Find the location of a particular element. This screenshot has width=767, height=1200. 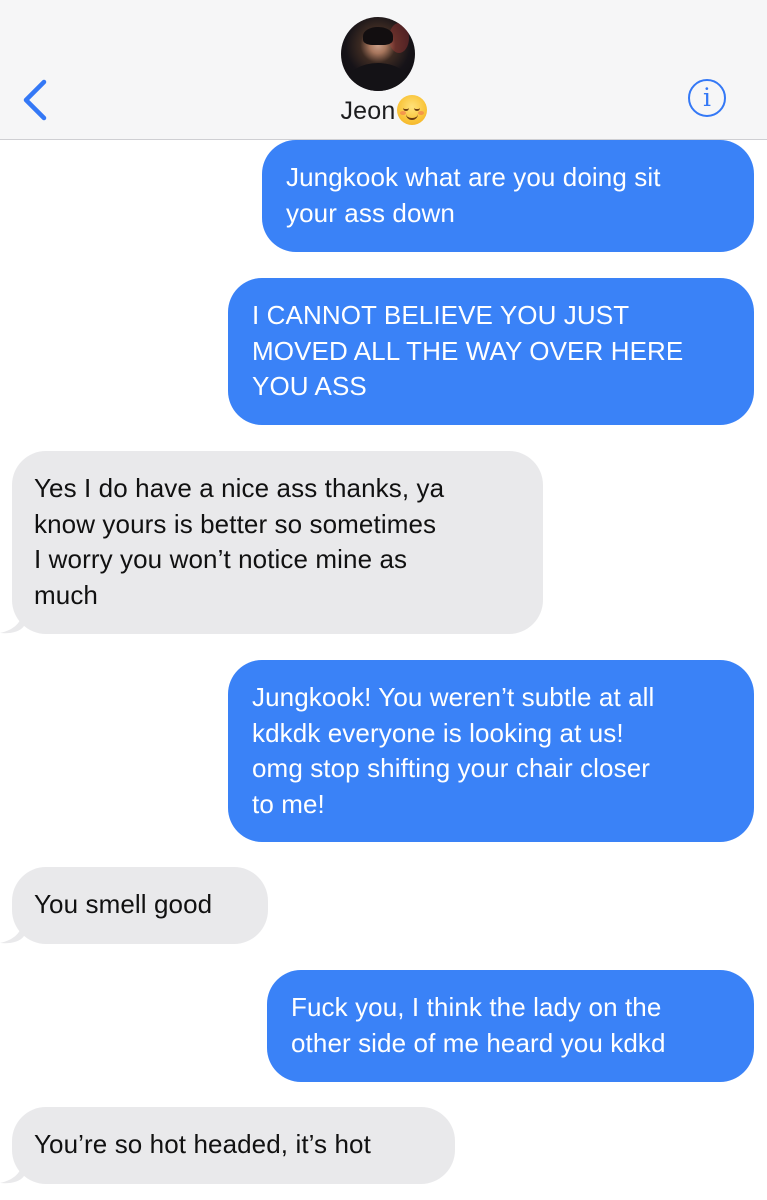

message-line: MOVED ALL THE WAY OVER HERE is located at coordinates (468, 350).